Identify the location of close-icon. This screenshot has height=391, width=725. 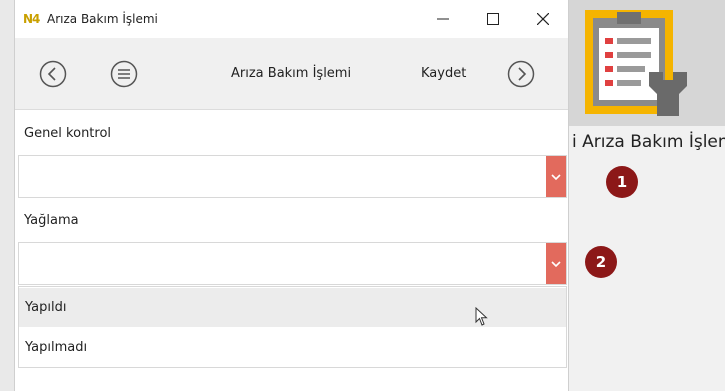
(543, 19).